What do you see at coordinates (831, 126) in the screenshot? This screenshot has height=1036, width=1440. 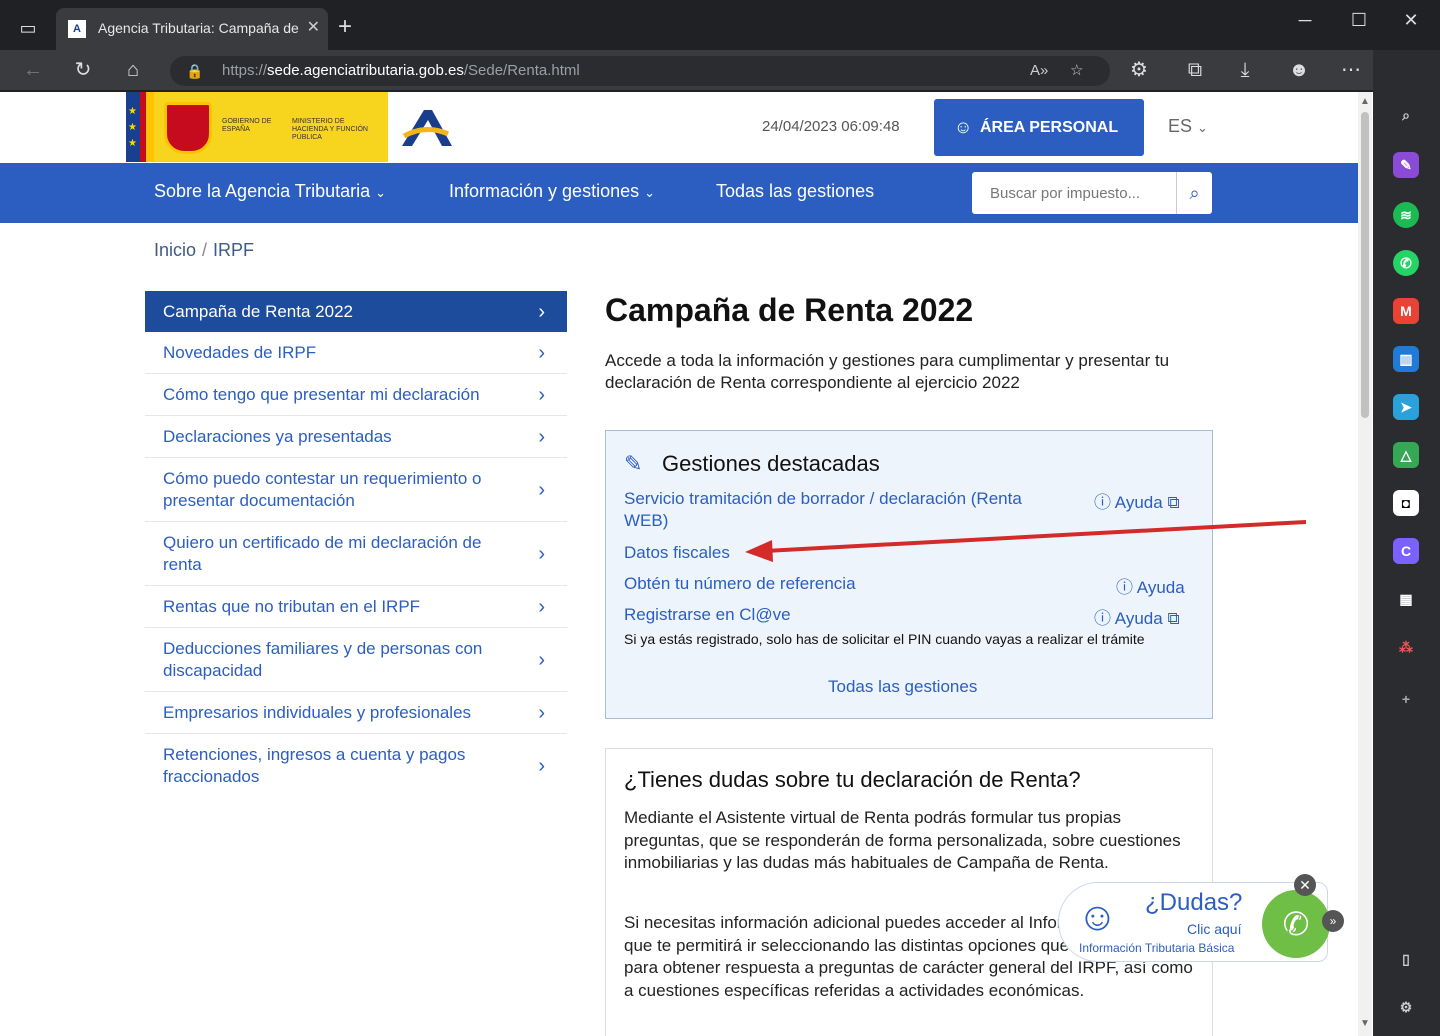 I see `current-datetime: 24/04/2023 06:09:48` at bounding box center [831, 126].